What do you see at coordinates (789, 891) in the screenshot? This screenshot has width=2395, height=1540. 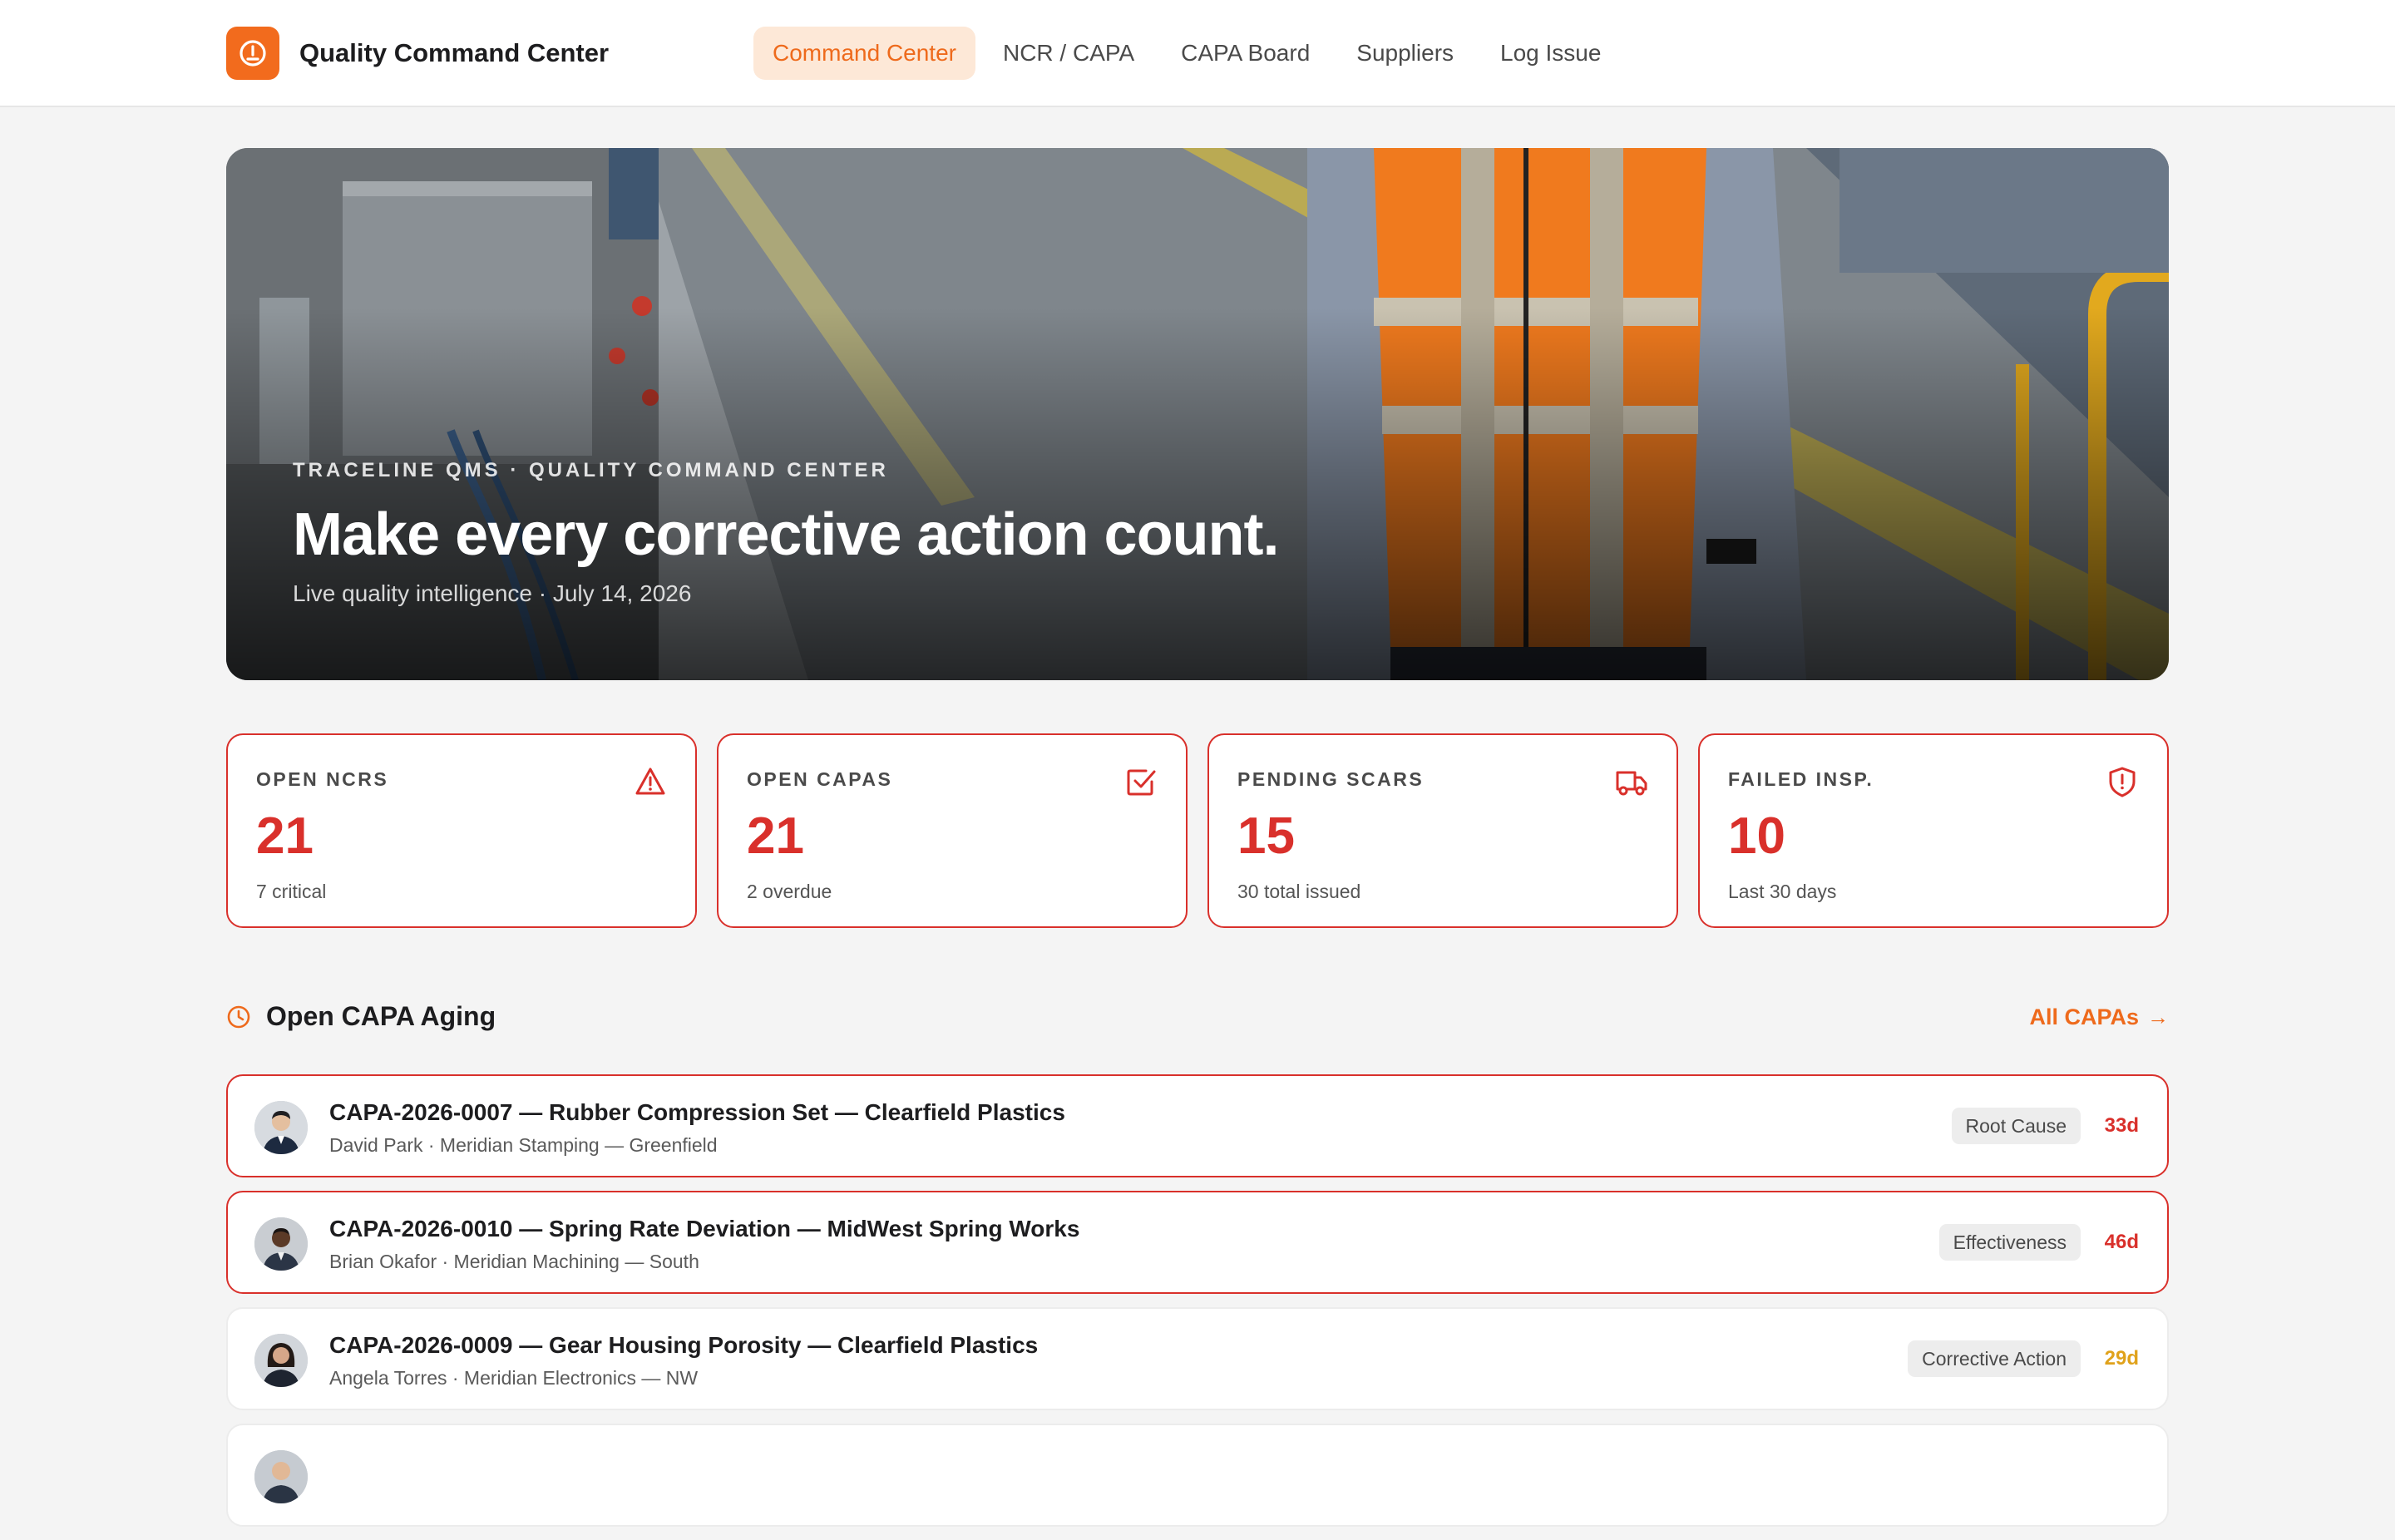 I see `kpi-note: 2 overdue` at bounding box center [789, 891].